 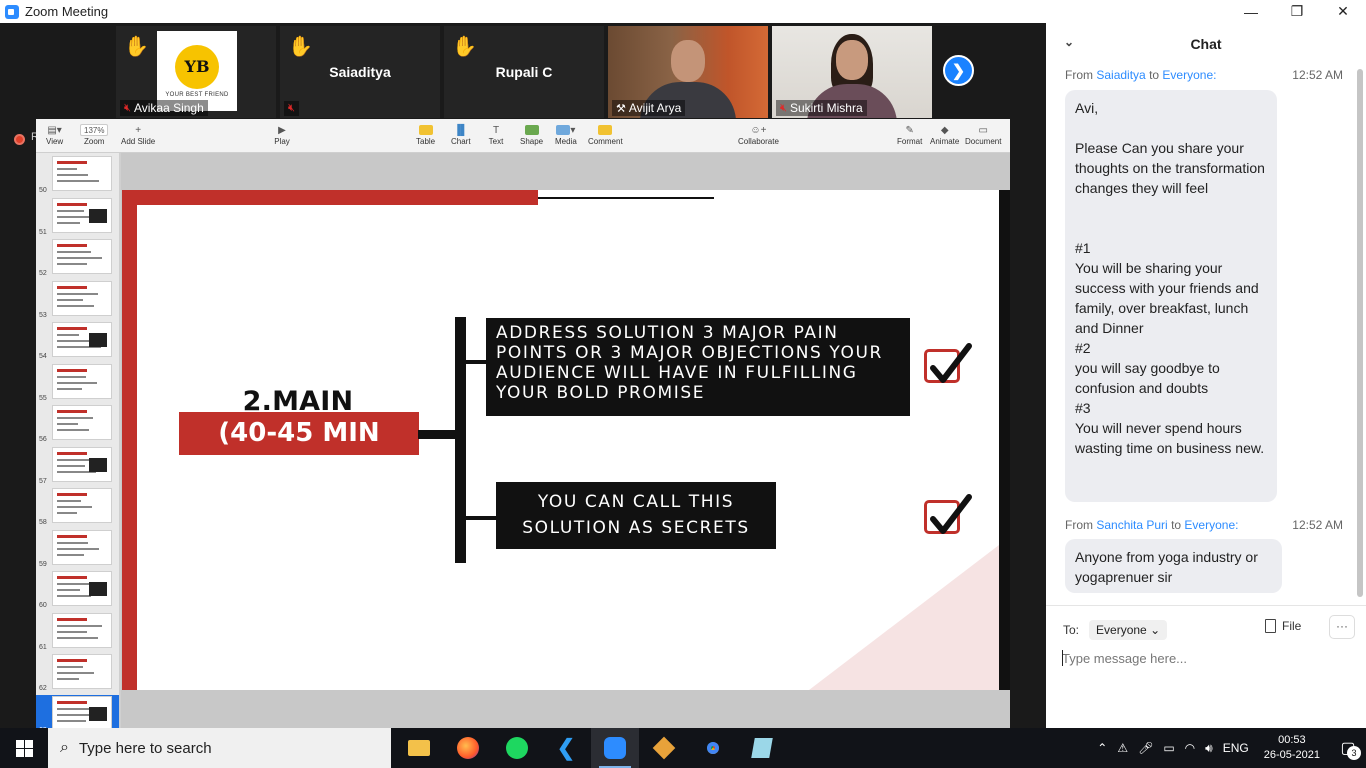 What do you see at coordinates (425, 134) in the screenshot?
I see `table-button: Table` at bounding box center [425, 134].